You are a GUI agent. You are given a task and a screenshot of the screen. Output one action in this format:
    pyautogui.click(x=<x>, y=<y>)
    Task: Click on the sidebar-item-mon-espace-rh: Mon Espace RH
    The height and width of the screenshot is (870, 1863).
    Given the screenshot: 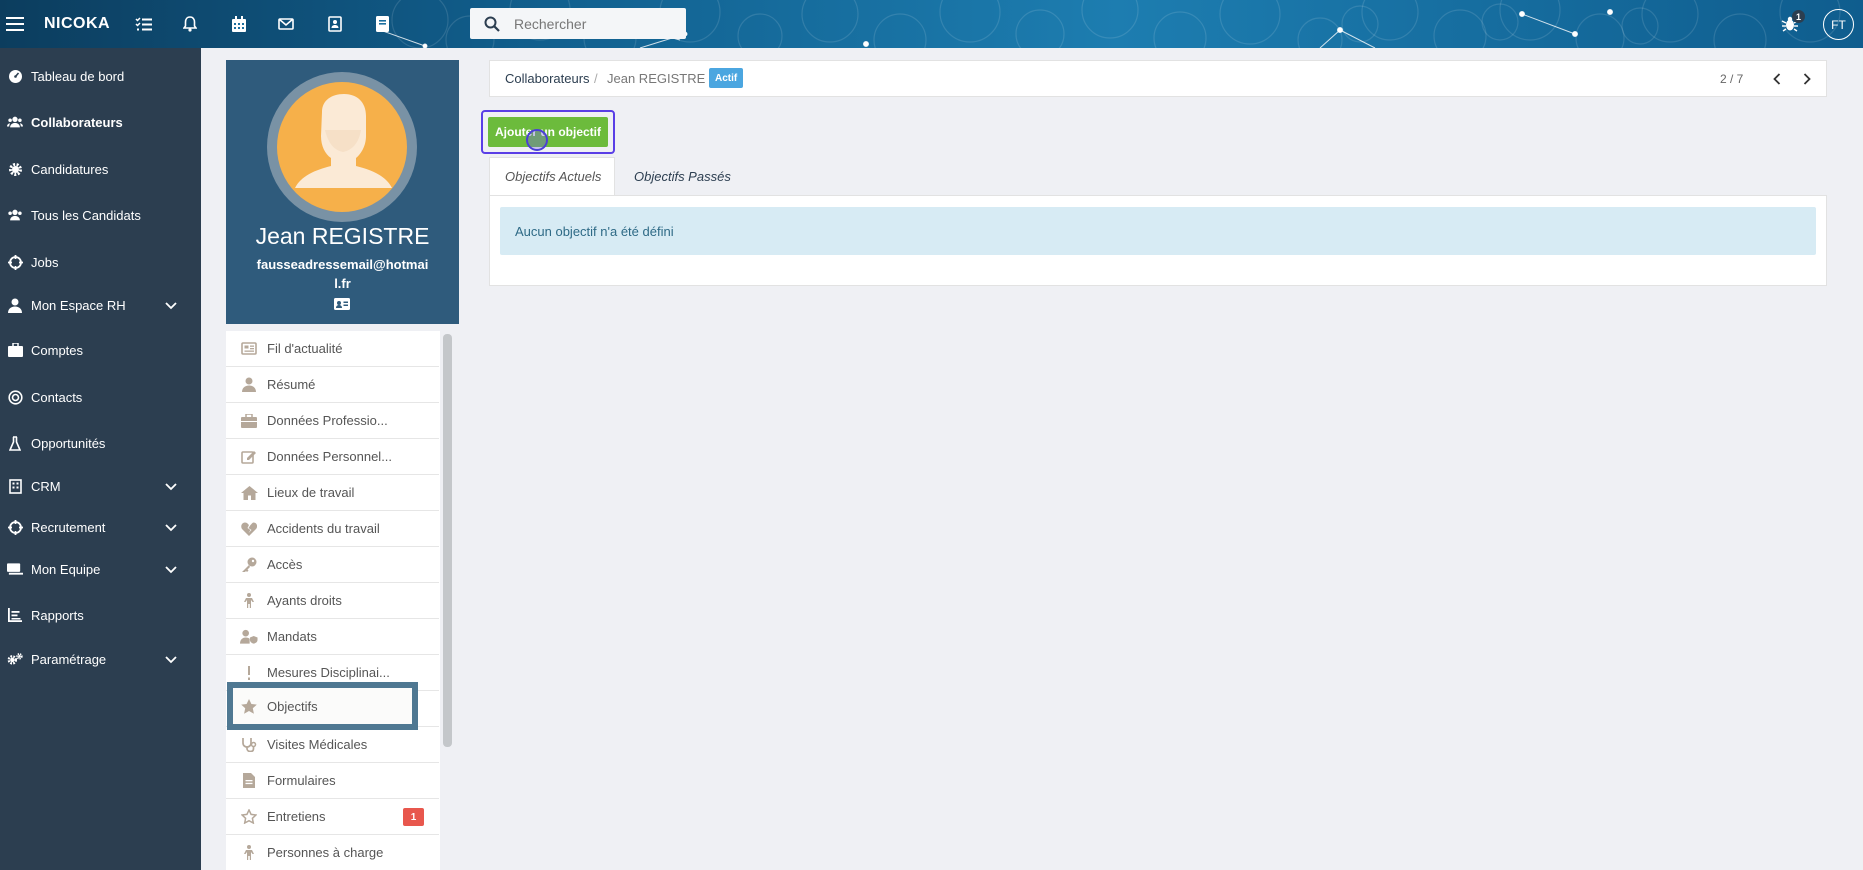 What is the action you would take?
    pyautogui.click(x=100, y=305)
    